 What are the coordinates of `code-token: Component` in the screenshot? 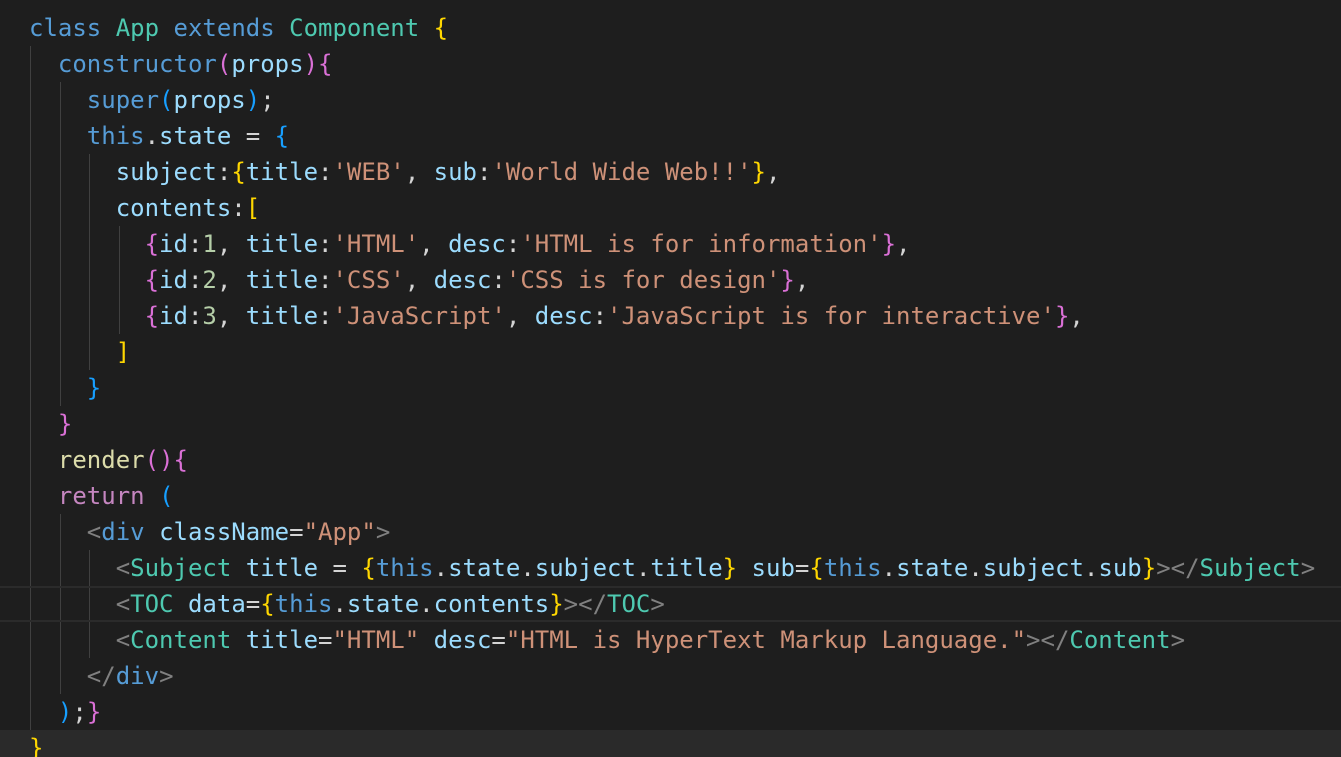 It's located at (354, 28).